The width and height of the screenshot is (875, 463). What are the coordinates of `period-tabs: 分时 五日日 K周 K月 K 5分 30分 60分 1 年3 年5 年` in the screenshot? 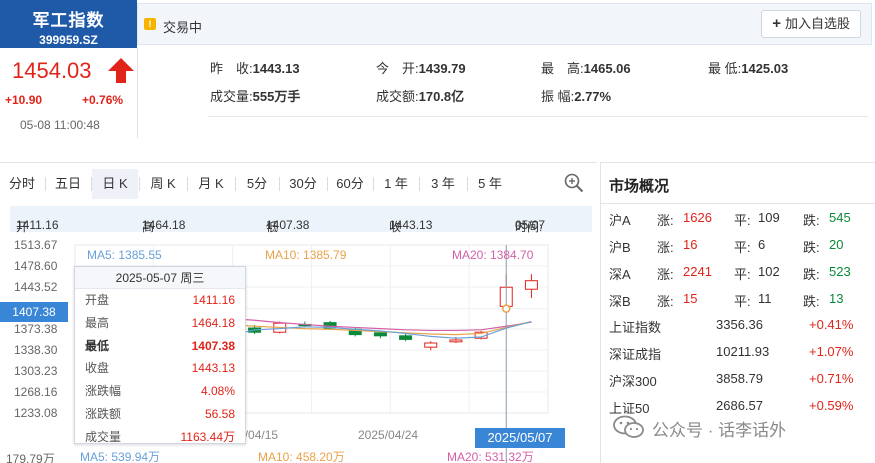 It's located at (298, 184).